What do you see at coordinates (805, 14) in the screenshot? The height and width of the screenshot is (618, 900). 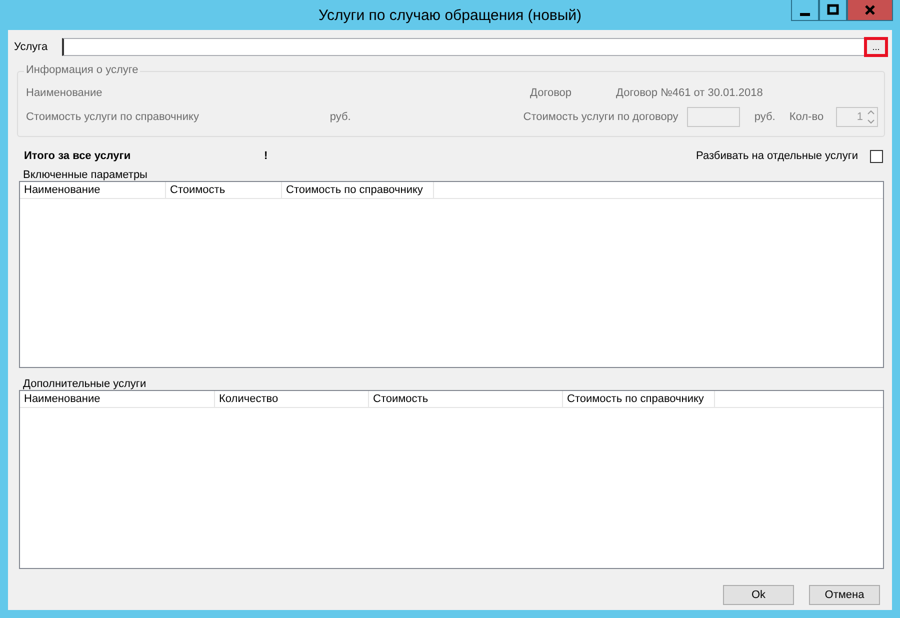 I see `minimize-icon` at bounding box center [805, 14].